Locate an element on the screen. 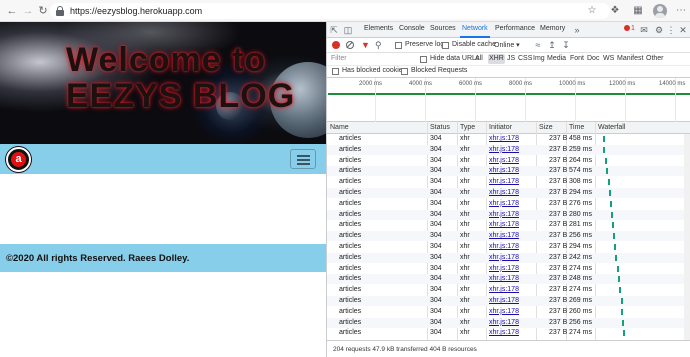 The image size is (690, 357). request-row: articles 304 xhr xhr.js:178 237 B 280 ms is located at coordinates (508, 214).